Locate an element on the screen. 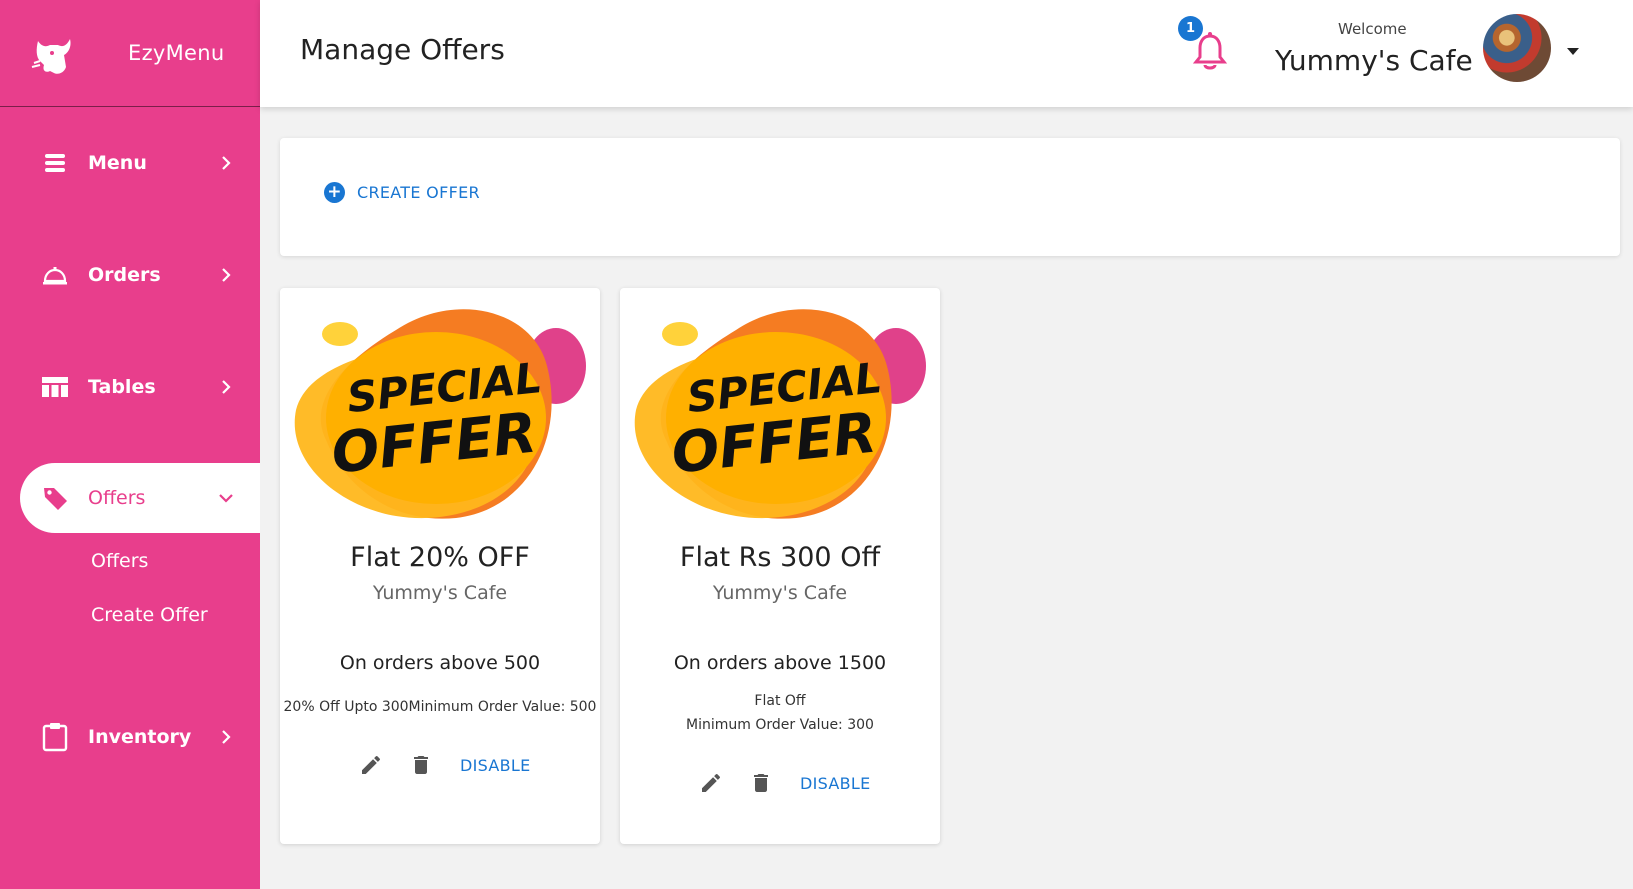 The image size is (1633, 889). room-service-icon is located at coordinates (55, 275).